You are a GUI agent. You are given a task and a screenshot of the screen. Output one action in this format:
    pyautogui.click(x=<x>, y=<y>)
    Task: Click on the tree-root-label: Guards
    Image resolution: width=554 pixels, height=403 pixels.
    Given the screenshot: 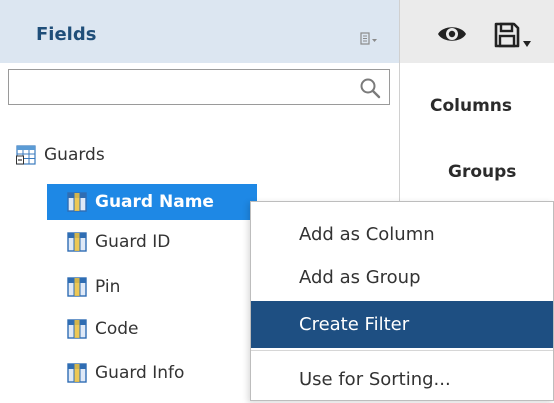 What is the action you would take?
    pyautogui.click(x=74, y=155)
    